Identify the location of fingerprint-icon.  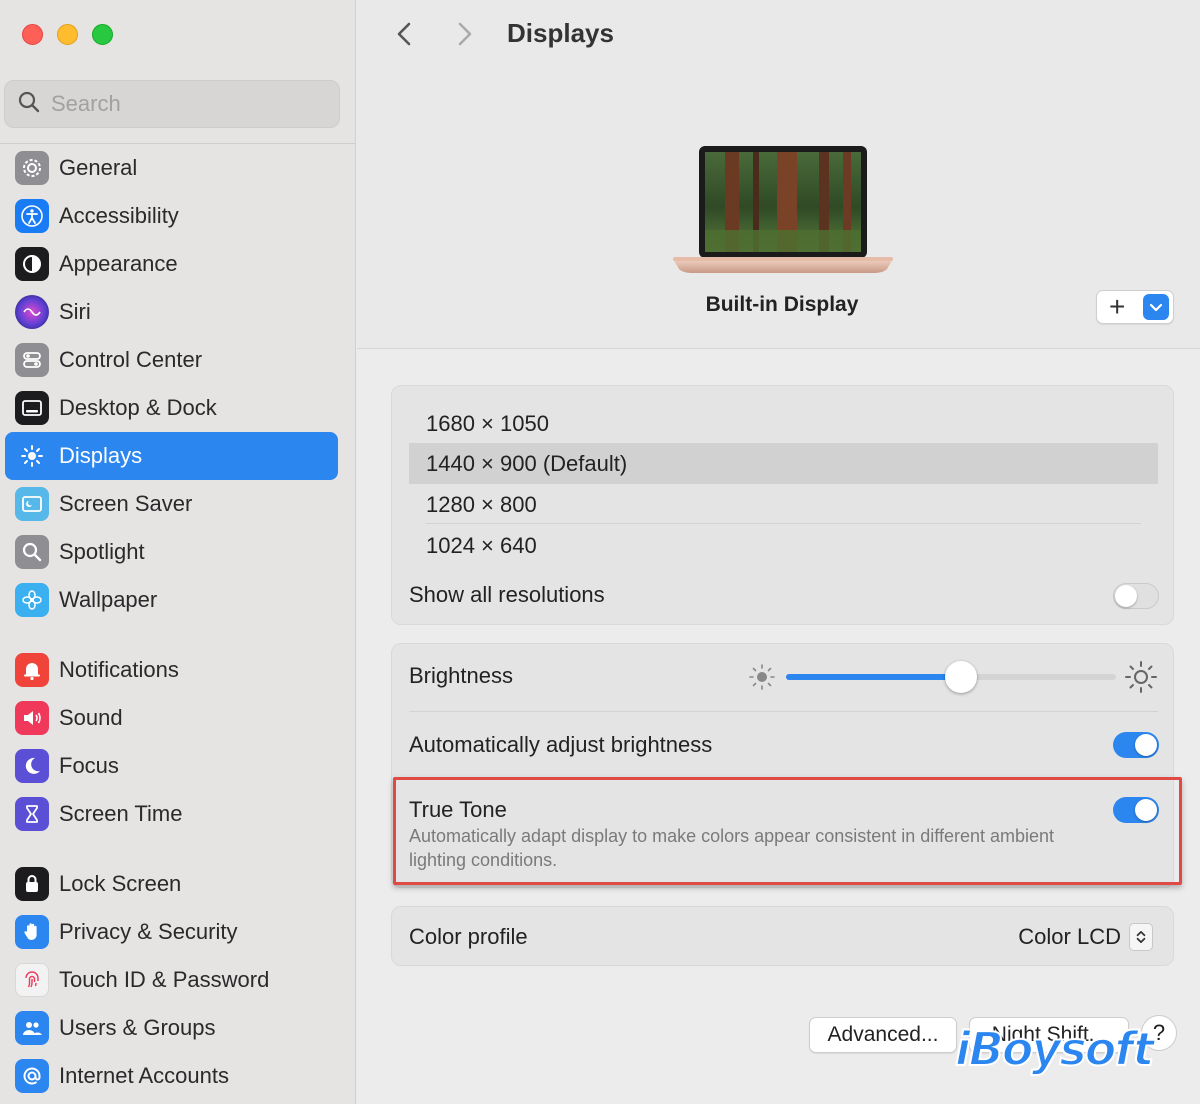
(32, 980).